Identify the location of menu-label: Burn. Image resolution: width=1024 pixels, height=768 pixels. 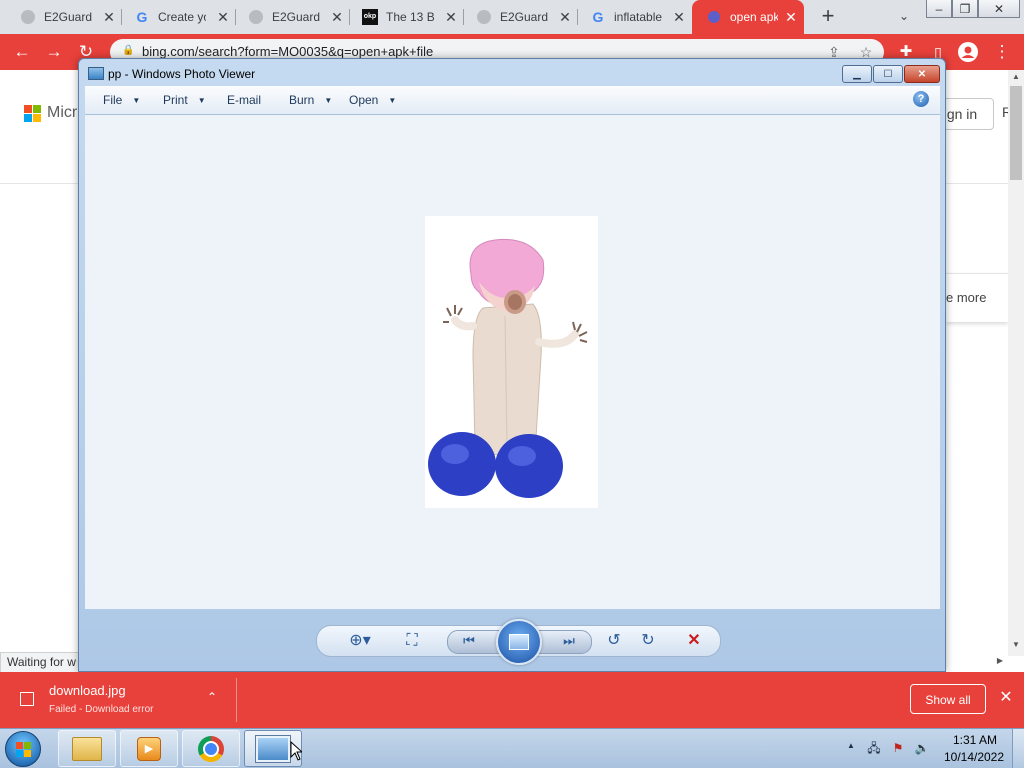
(302, 100).